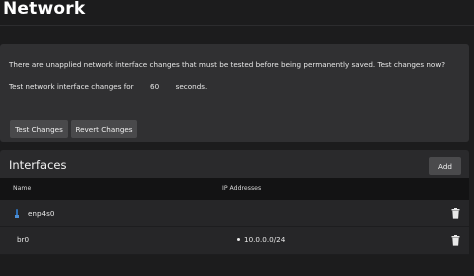 This screenshot has height=276, width=474. I want to click on timeout-prefix-label: Test network interface changes for, so click(71, 86).